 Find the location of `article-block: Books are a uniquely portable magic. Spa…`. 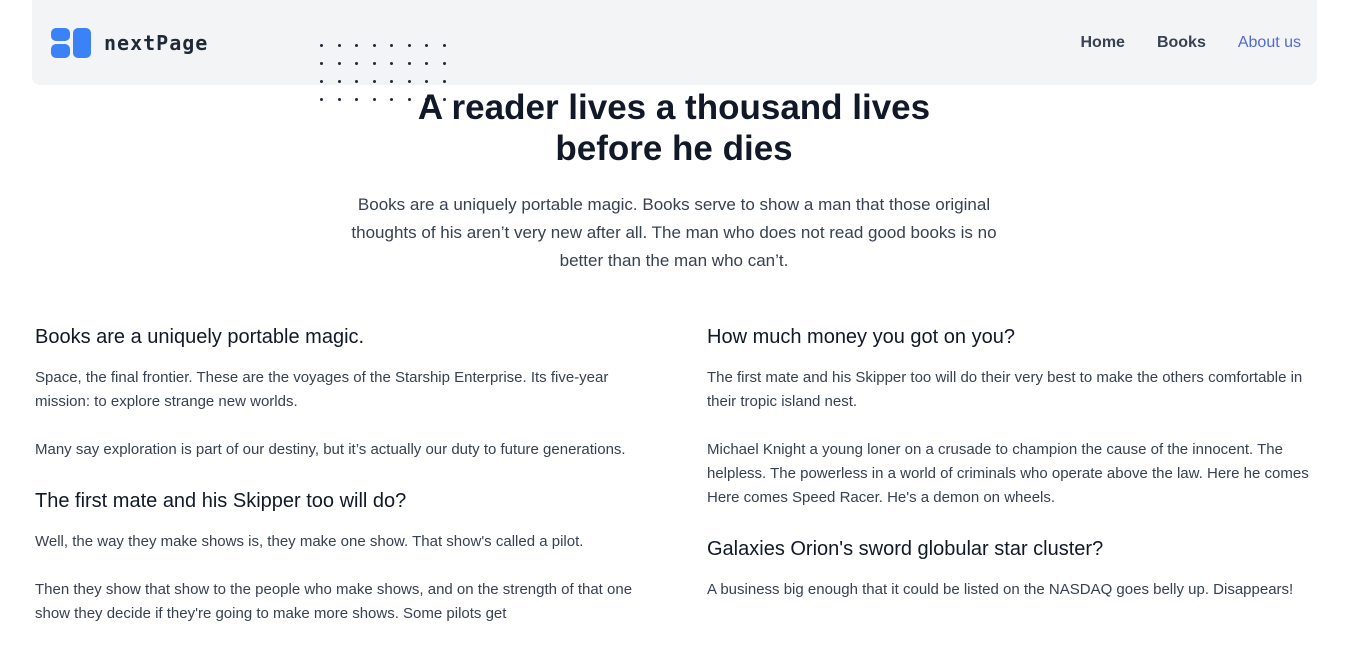

article-block: Books are a uniquely portable magic. Spa… is located at coordinates (345, 392).